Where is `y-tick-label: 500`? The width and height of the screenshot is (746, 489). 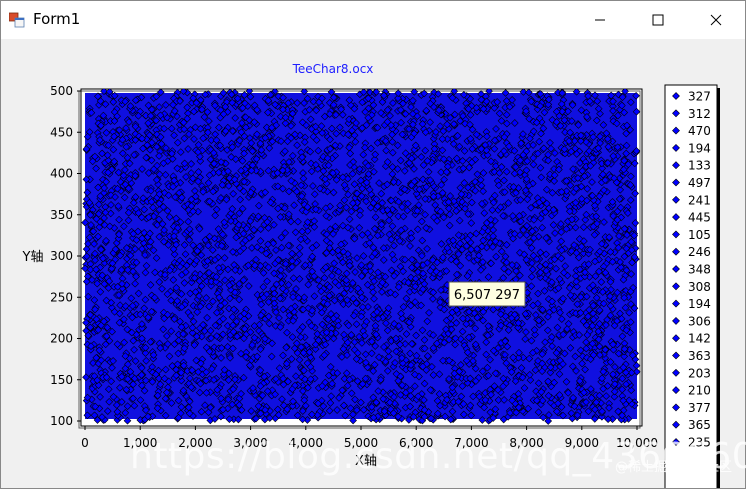 y-tick-label: 500 is located at coordinates (61, 91).